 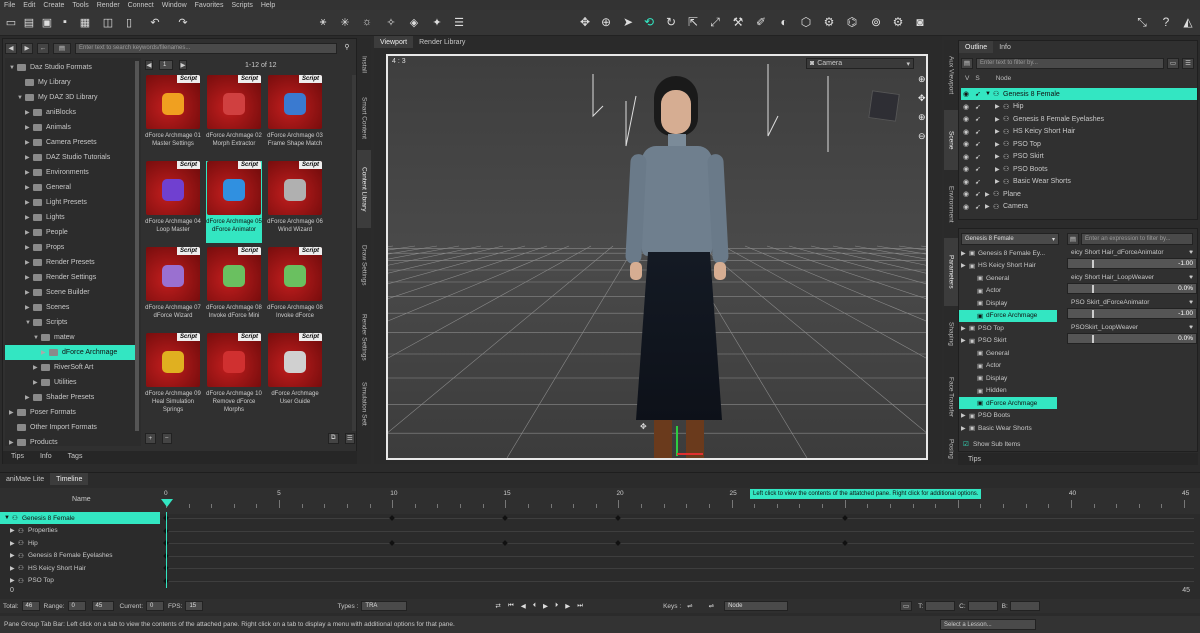 What do you see at coordinates (534, 606) in the screenshot?
I see `prev-frame-icon: ⏴` at bounding box center [534, 606].